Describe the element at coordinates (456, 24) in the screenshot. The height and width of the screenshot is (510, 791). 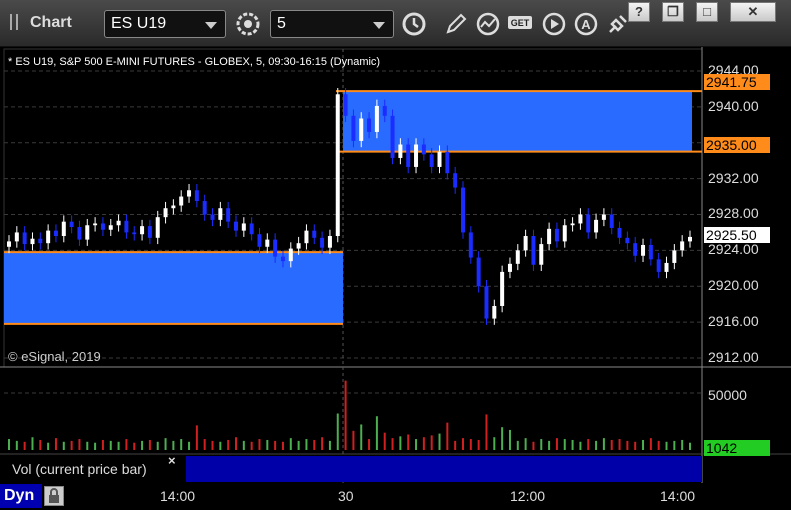
I see `pencil-icon` at that location.